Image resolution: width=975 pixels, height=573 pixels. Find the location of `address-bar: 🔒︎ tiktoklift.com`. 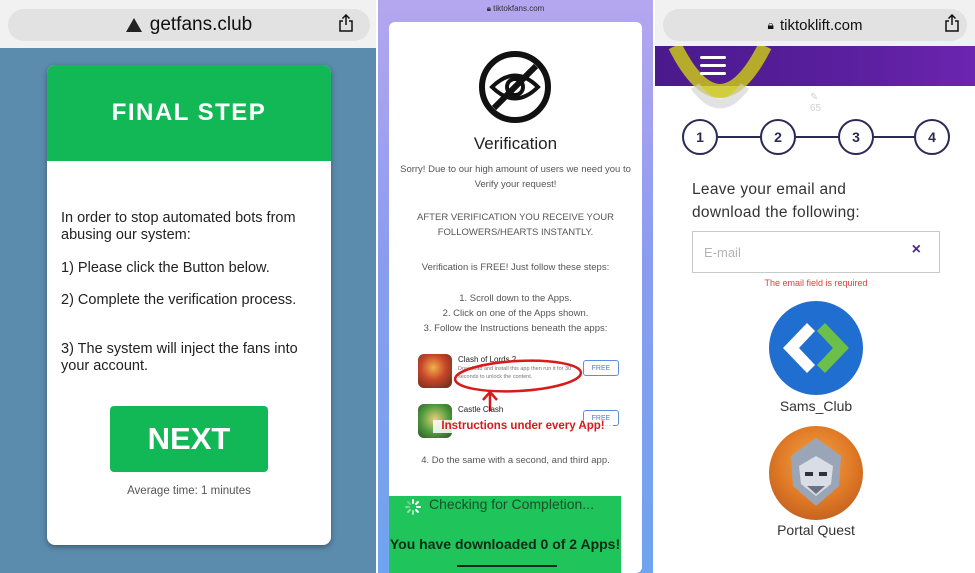

address-bar: 🔒︎ tiktoklift.com is located at coordinates (815, 25).